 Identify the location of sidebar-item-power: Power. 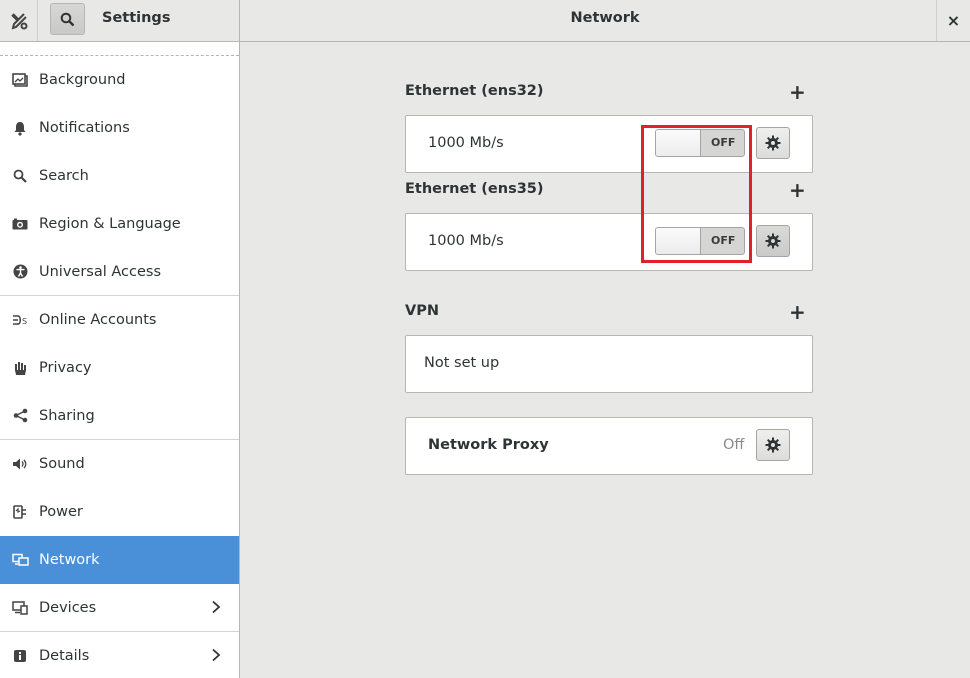
(119, 512).